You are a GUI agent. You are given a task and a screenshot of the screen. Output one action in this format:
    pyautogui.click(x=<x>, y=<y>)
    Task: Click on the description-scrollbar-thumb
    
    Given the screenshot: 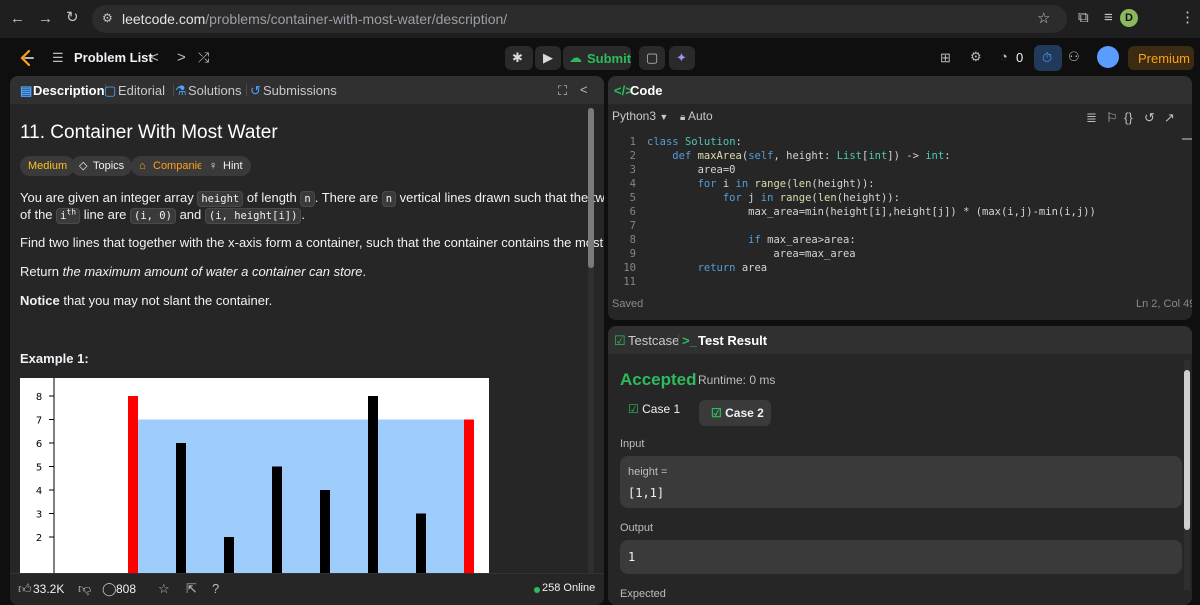 What is the action you would take?
    pyautogui.click(x=591, y=188)
    